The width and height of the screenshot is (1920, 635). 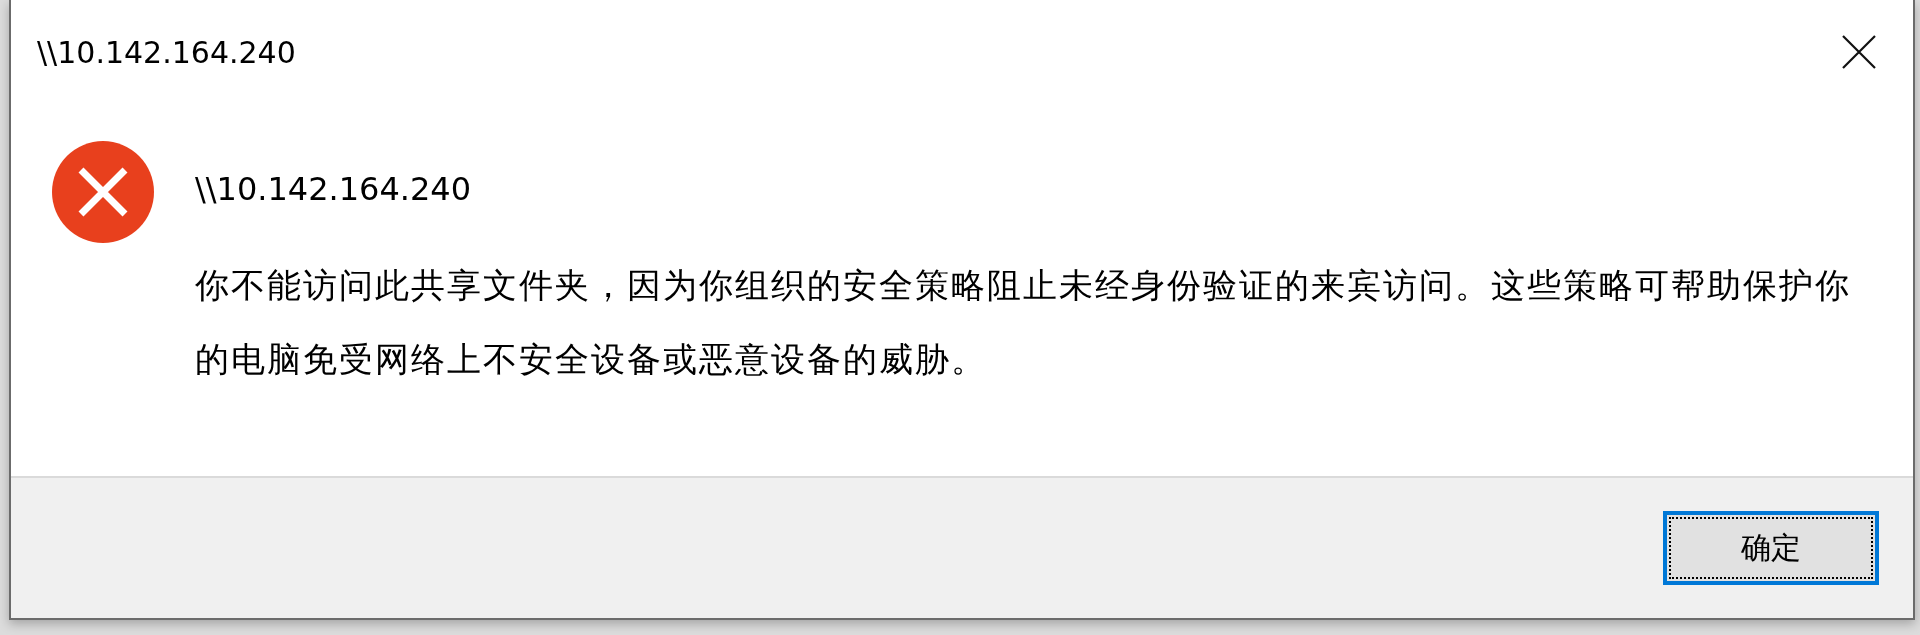 I want to click on window-title: \\10.142.164.240, so click(x=166, y=52).